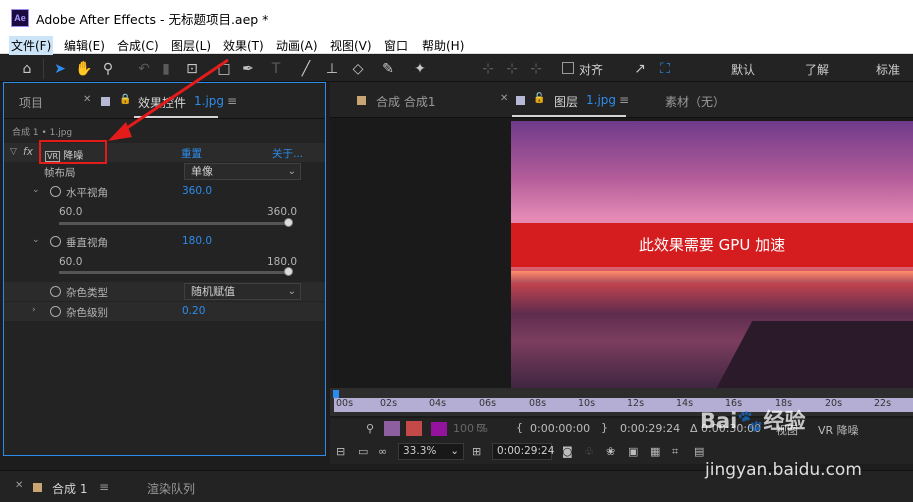 This screenshot has width=913, height=502. What do you see at coordinates (443, 45) in the screenshot?
I see `menu-help: 帮助(H)` at bounding box center [443, 45].